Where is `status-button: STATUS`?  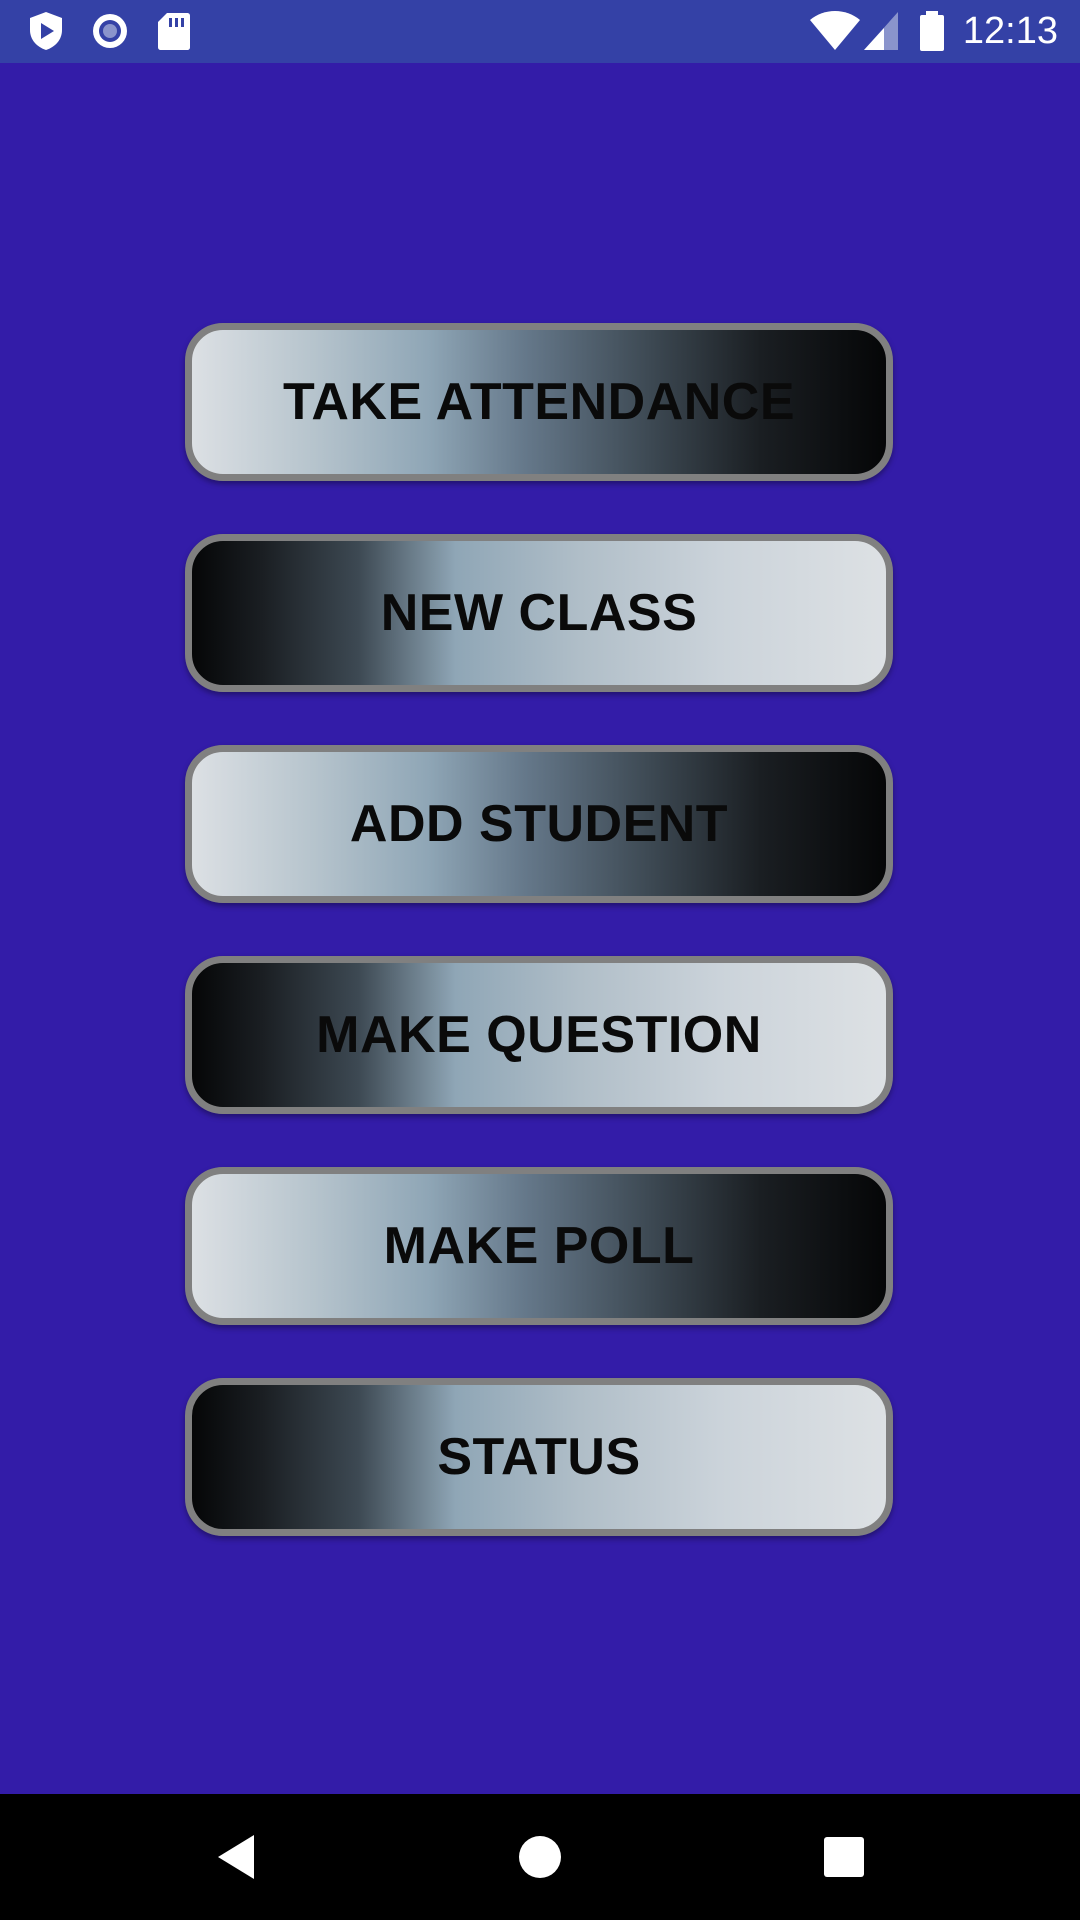
status-button: STATUS is located at coordinates (539, 1457).